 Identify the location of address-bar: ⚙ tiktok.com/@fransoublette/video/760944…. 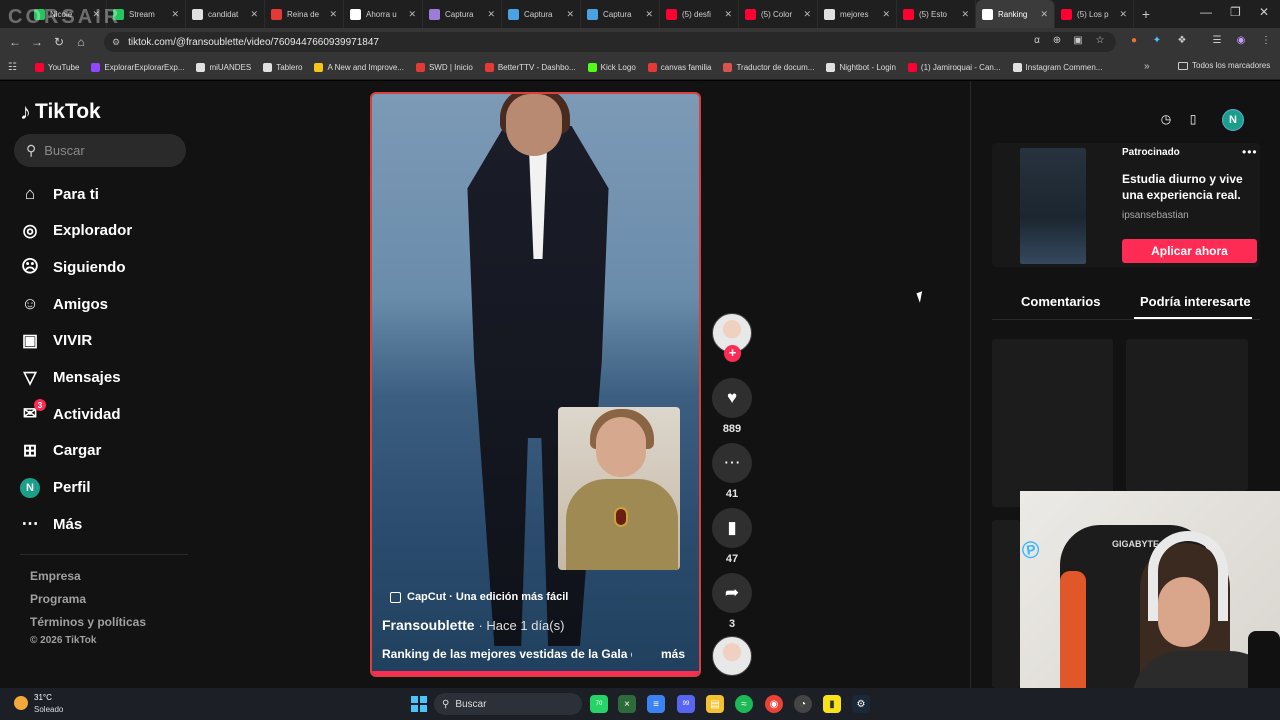
(610, 42).